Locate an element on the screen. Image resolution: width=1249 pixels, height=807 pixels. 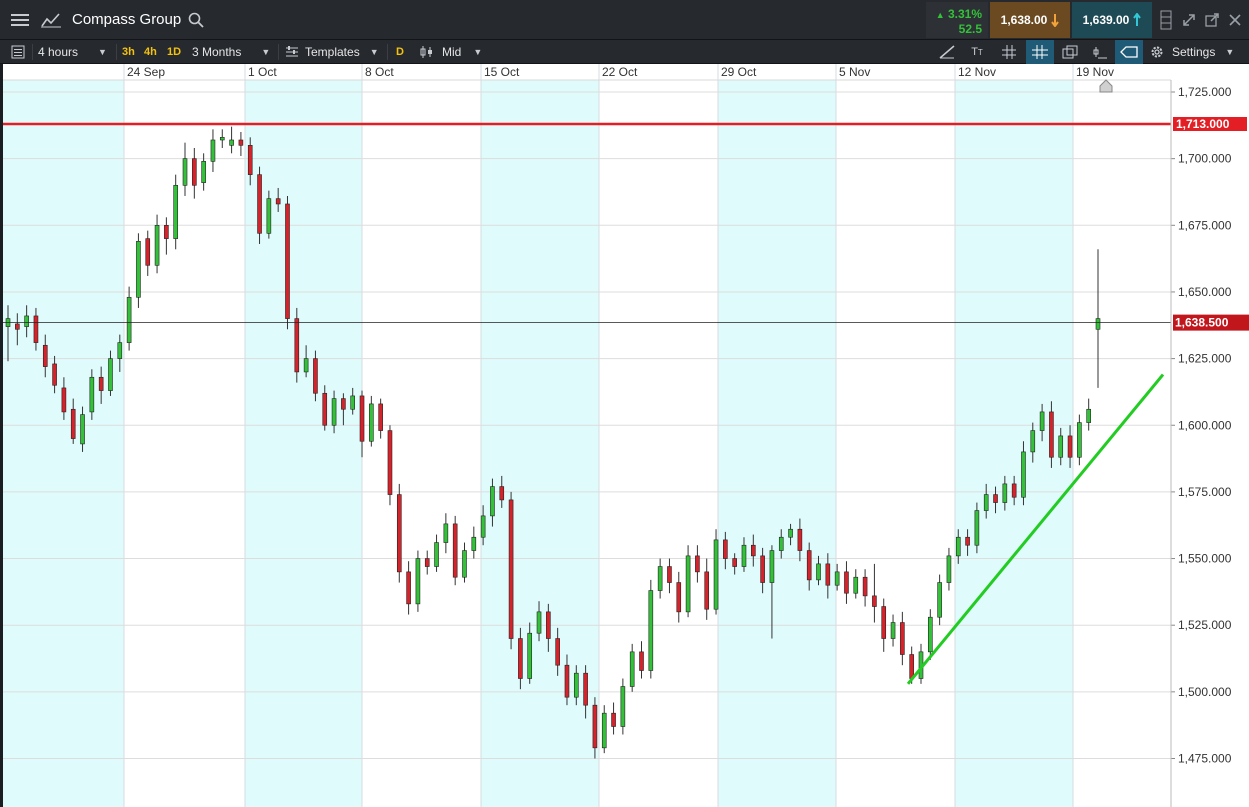
layers-button is located at coordinates (1070, 52).